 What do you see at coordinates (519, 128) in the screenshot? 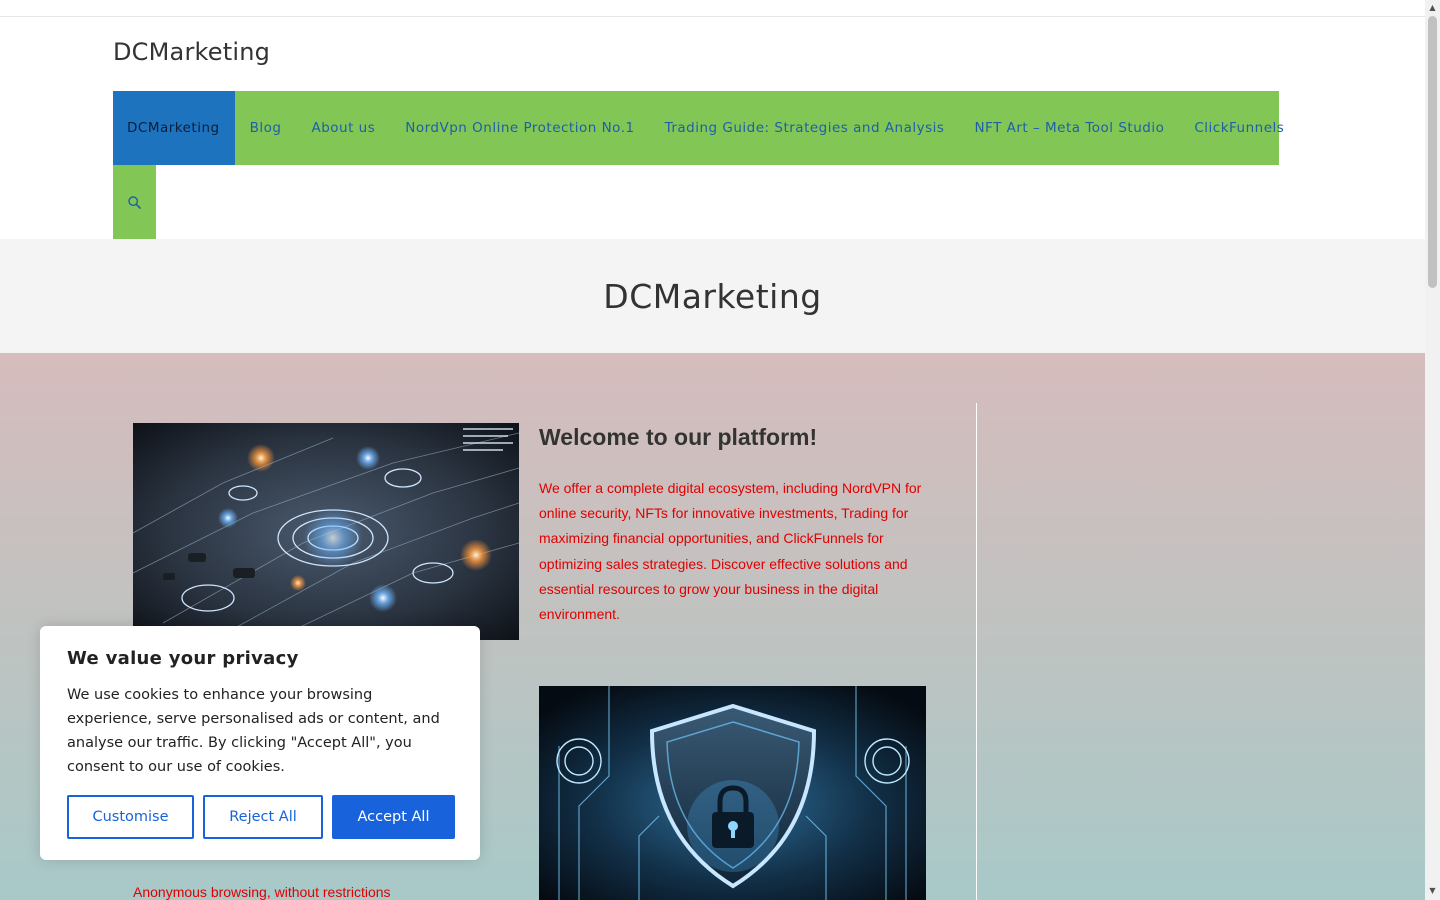
I see `nav-item-nordvpn: NordVpn Online Protection No.1` at bounding box center [519, 128].